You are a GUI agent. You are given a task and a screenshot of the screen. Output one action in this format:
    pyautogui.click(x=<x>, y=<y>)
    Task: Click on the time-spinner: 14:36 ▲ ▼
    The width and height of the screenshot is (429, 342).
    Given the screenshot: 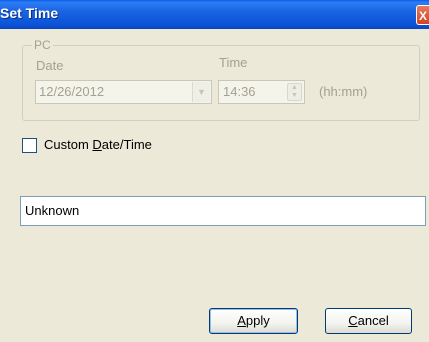 What is the action you would take?
    pyautogui.click(x=261, y=92)
    